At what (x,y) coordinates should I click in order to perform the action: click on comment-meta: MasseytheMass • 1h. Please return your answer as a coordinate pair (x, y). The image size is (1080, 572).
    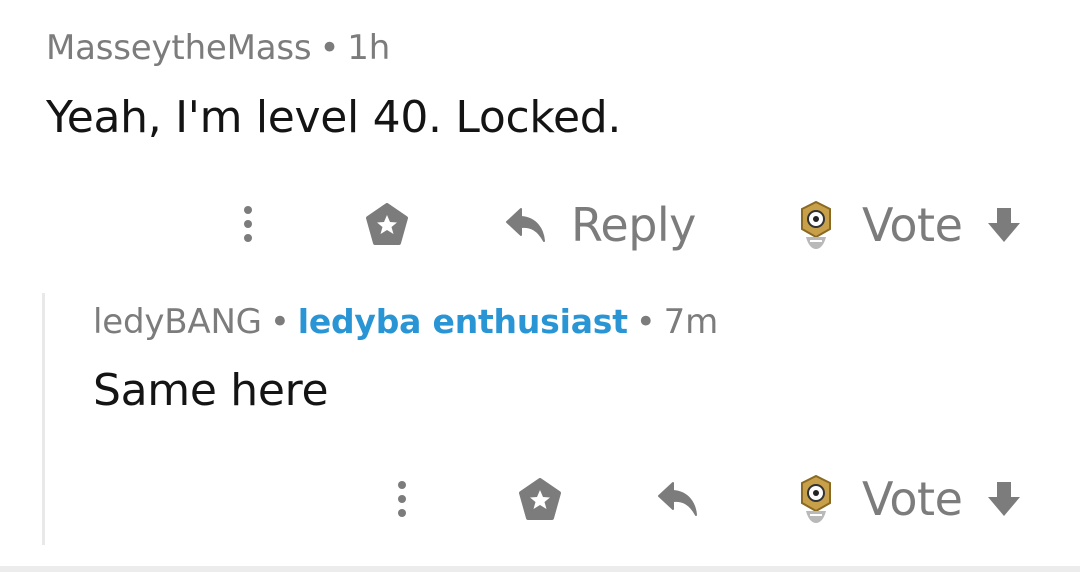
    Looking at the image, I should click on (218, 48).